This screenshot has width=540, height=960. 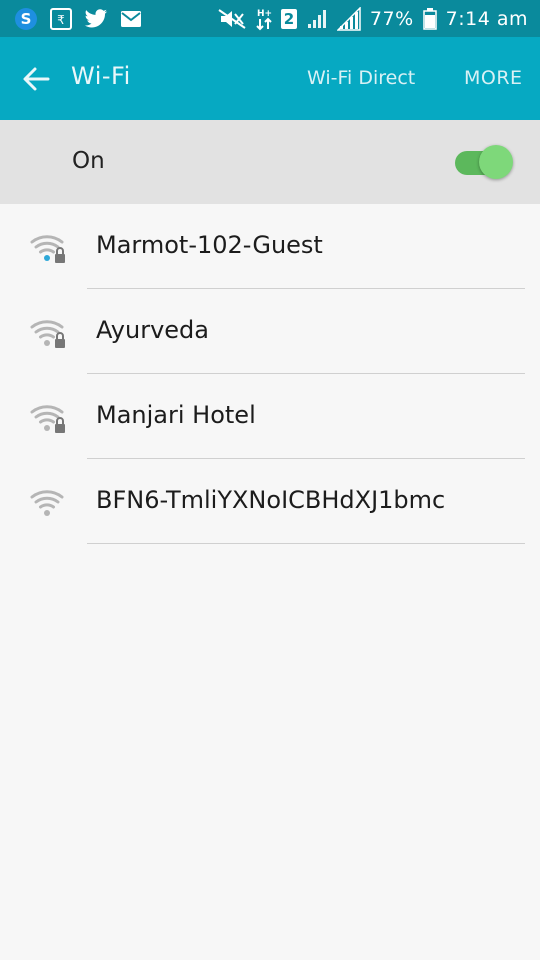 What do you see at coordinates (264, 20) in the screenshot?
I see `data-transfer-icon: H+` at bounding box center [264, 20].